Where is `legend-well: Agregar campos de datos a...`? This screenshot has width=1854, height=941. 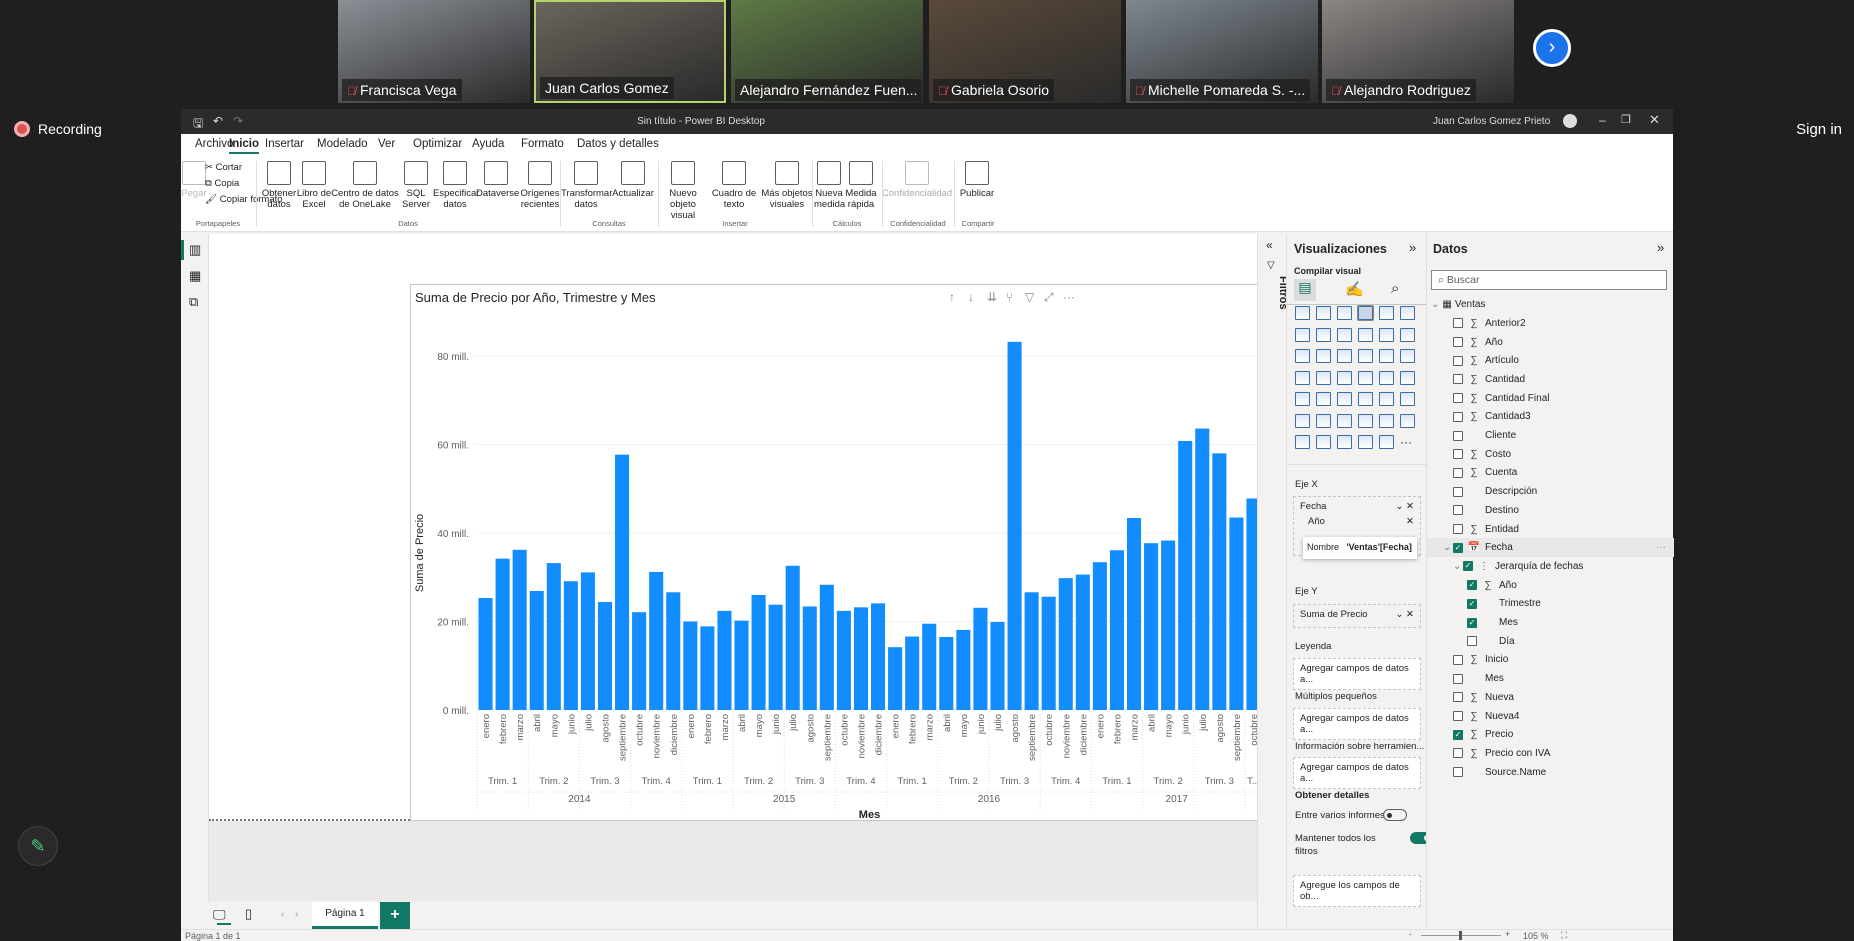
legend-well: Agregar campos de datos a... is located at coordinates (1357, 674).